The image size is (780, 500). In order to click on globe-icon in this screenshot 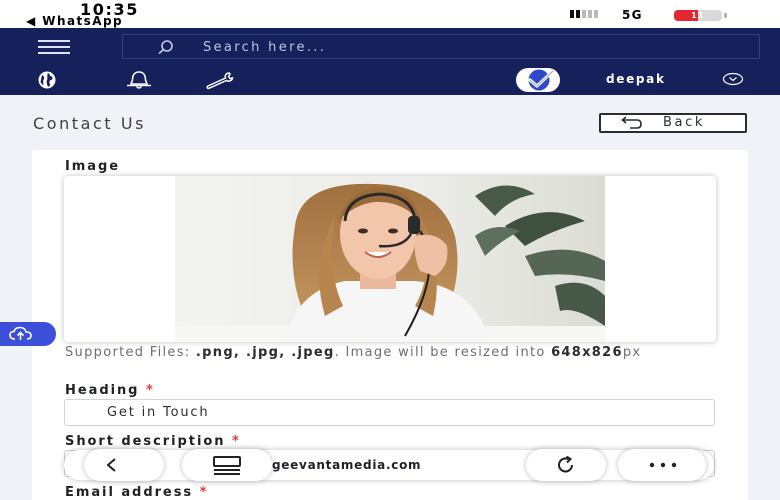, I will do `click(47, 80)`.